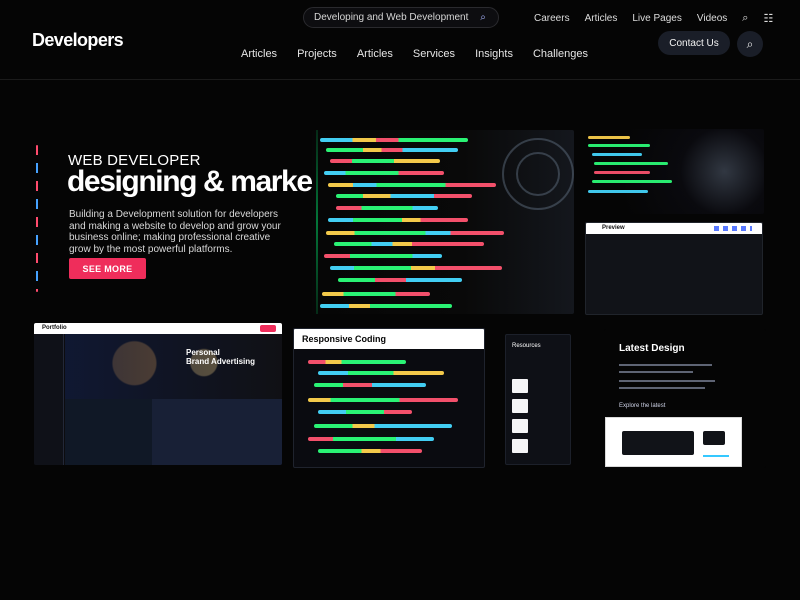  Describe the element at coordinates (37, 218) in the screenshot. I see `hero-accent-rail` at that location.